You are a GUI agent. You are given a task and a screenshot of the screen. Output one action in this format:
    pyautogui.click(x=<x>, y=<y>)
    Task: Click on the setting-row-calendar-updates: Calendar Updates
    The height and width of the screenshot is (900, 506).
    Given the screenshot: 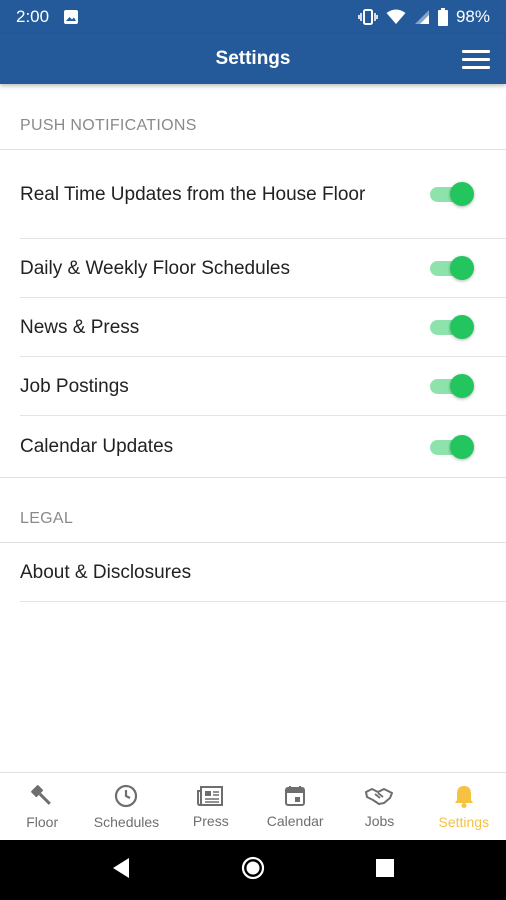 What is the action you would take?
    pyautogui.click(x=263, y=446)
    